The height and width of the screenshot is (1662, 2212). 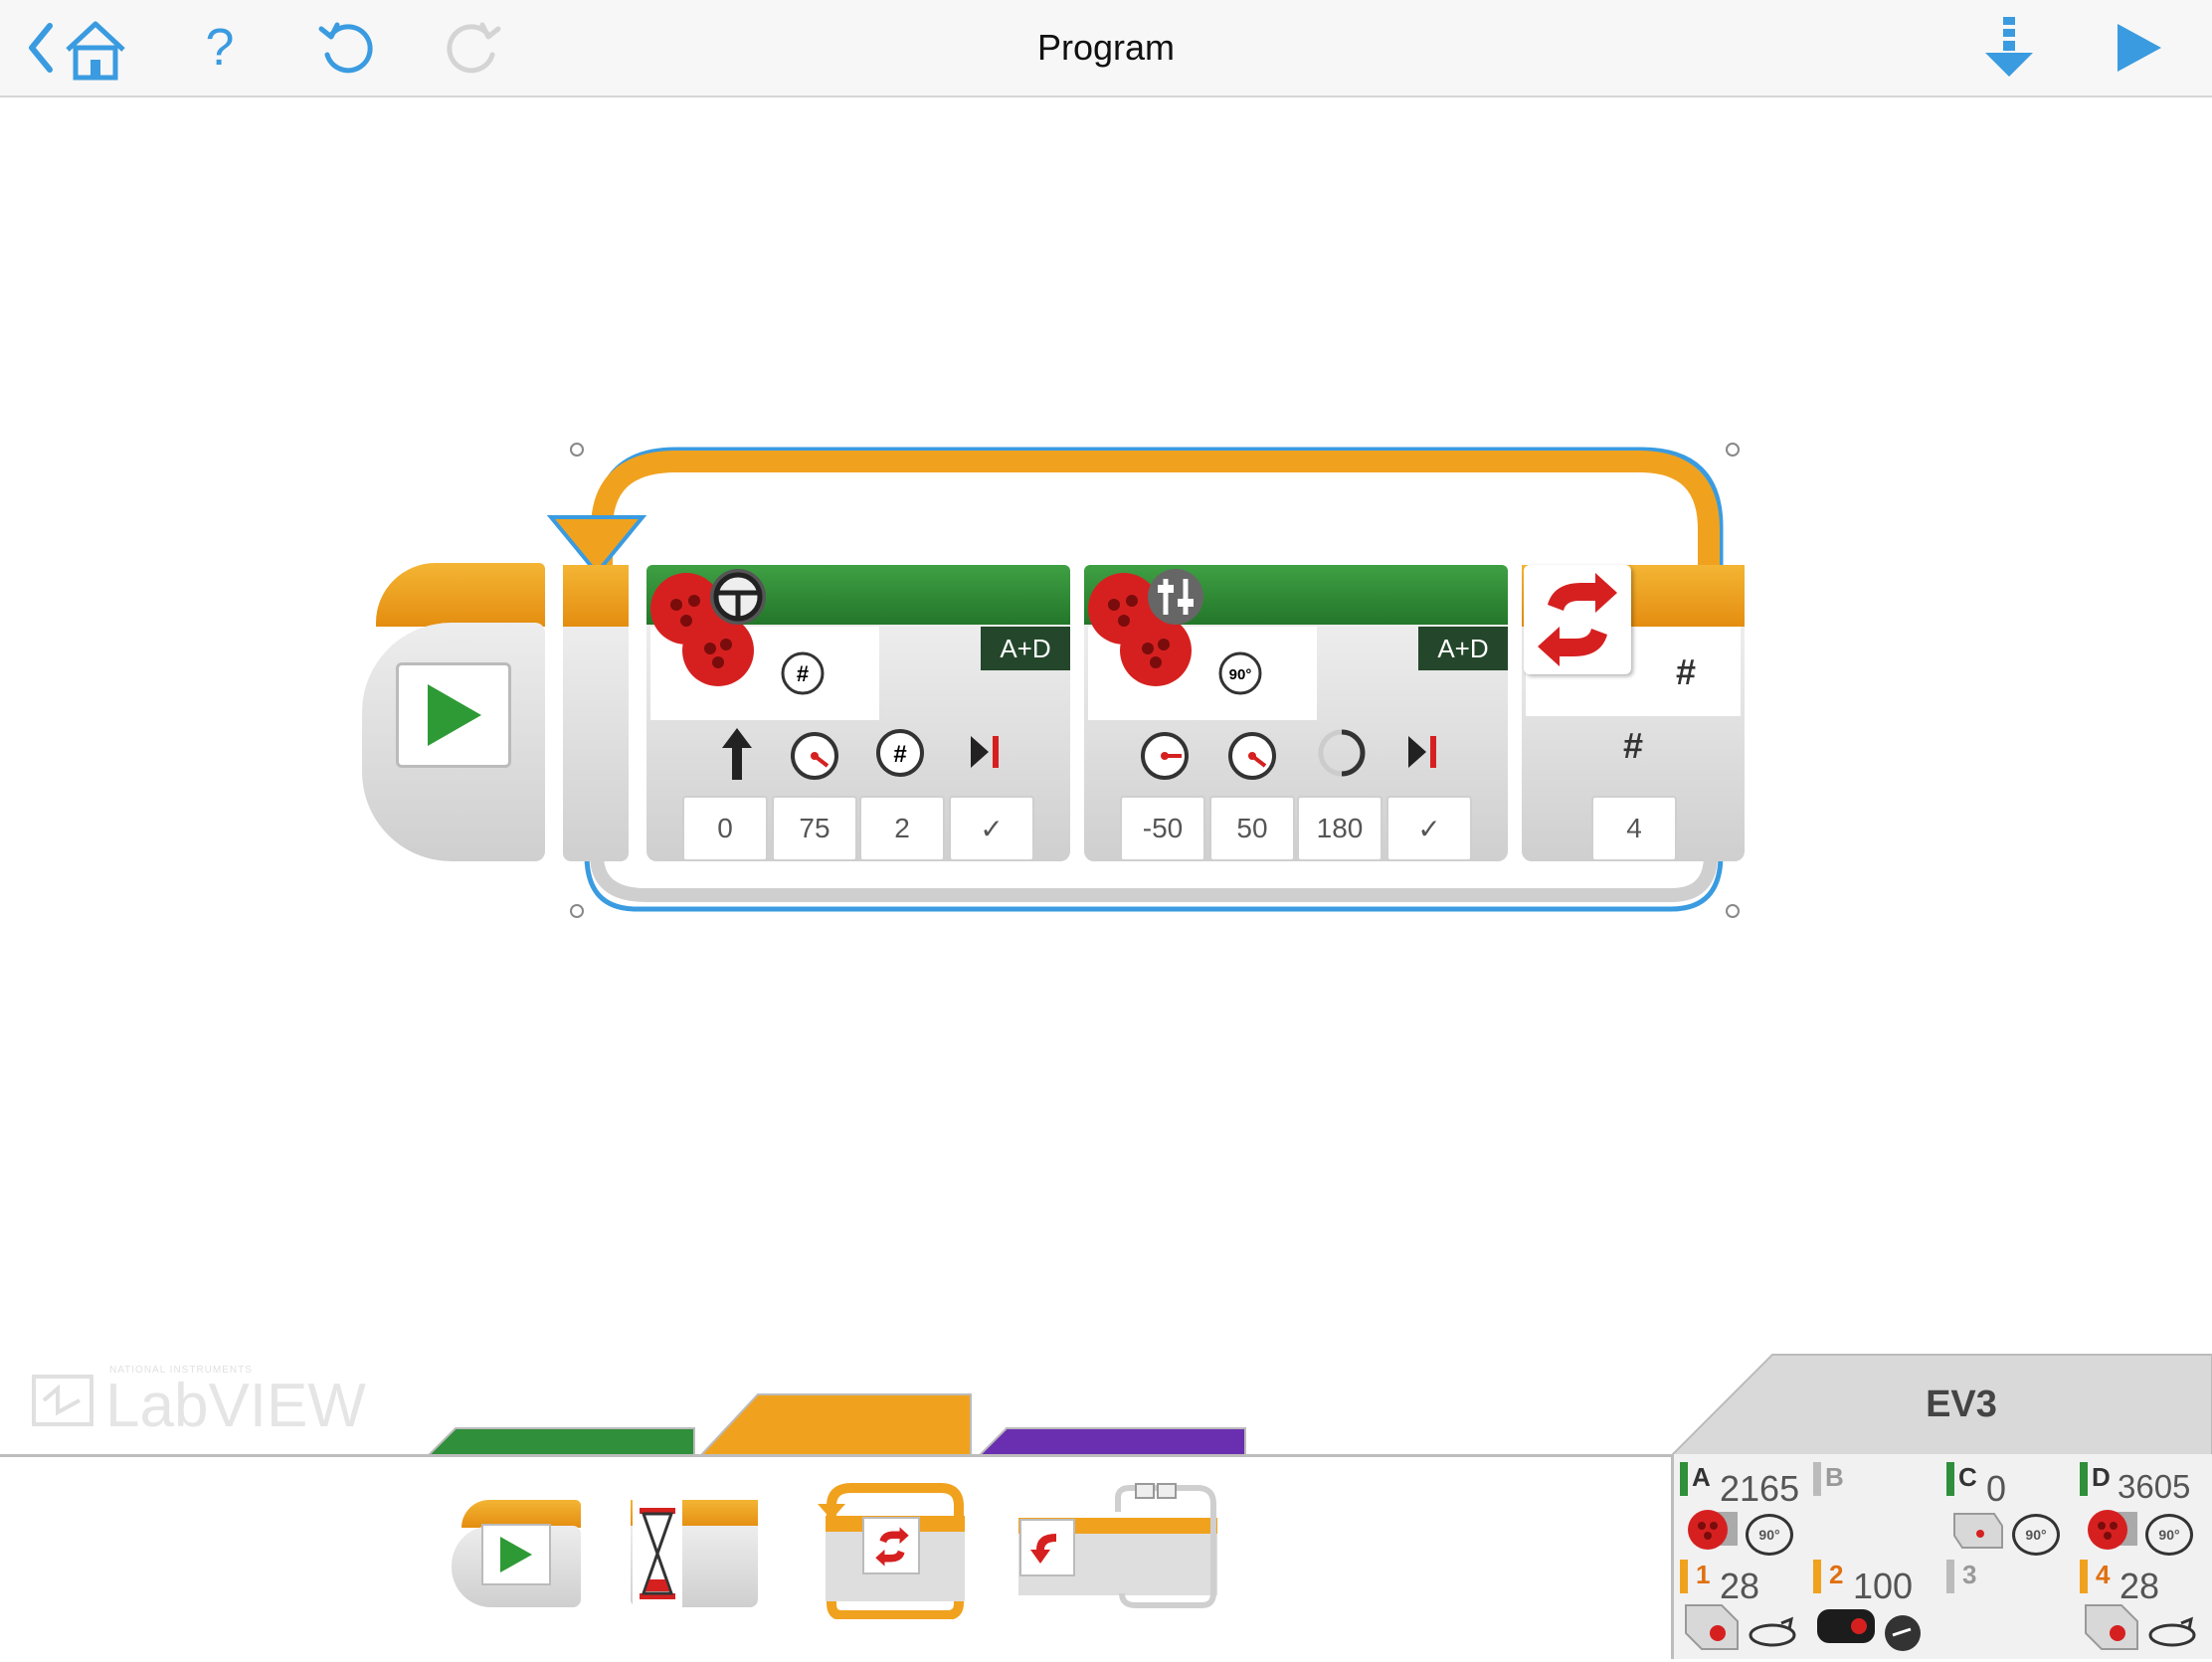 I want to click on labview-watermark: NATIONAL INSTRUMENTS LabVIEW, so click(x=199, y=1403).